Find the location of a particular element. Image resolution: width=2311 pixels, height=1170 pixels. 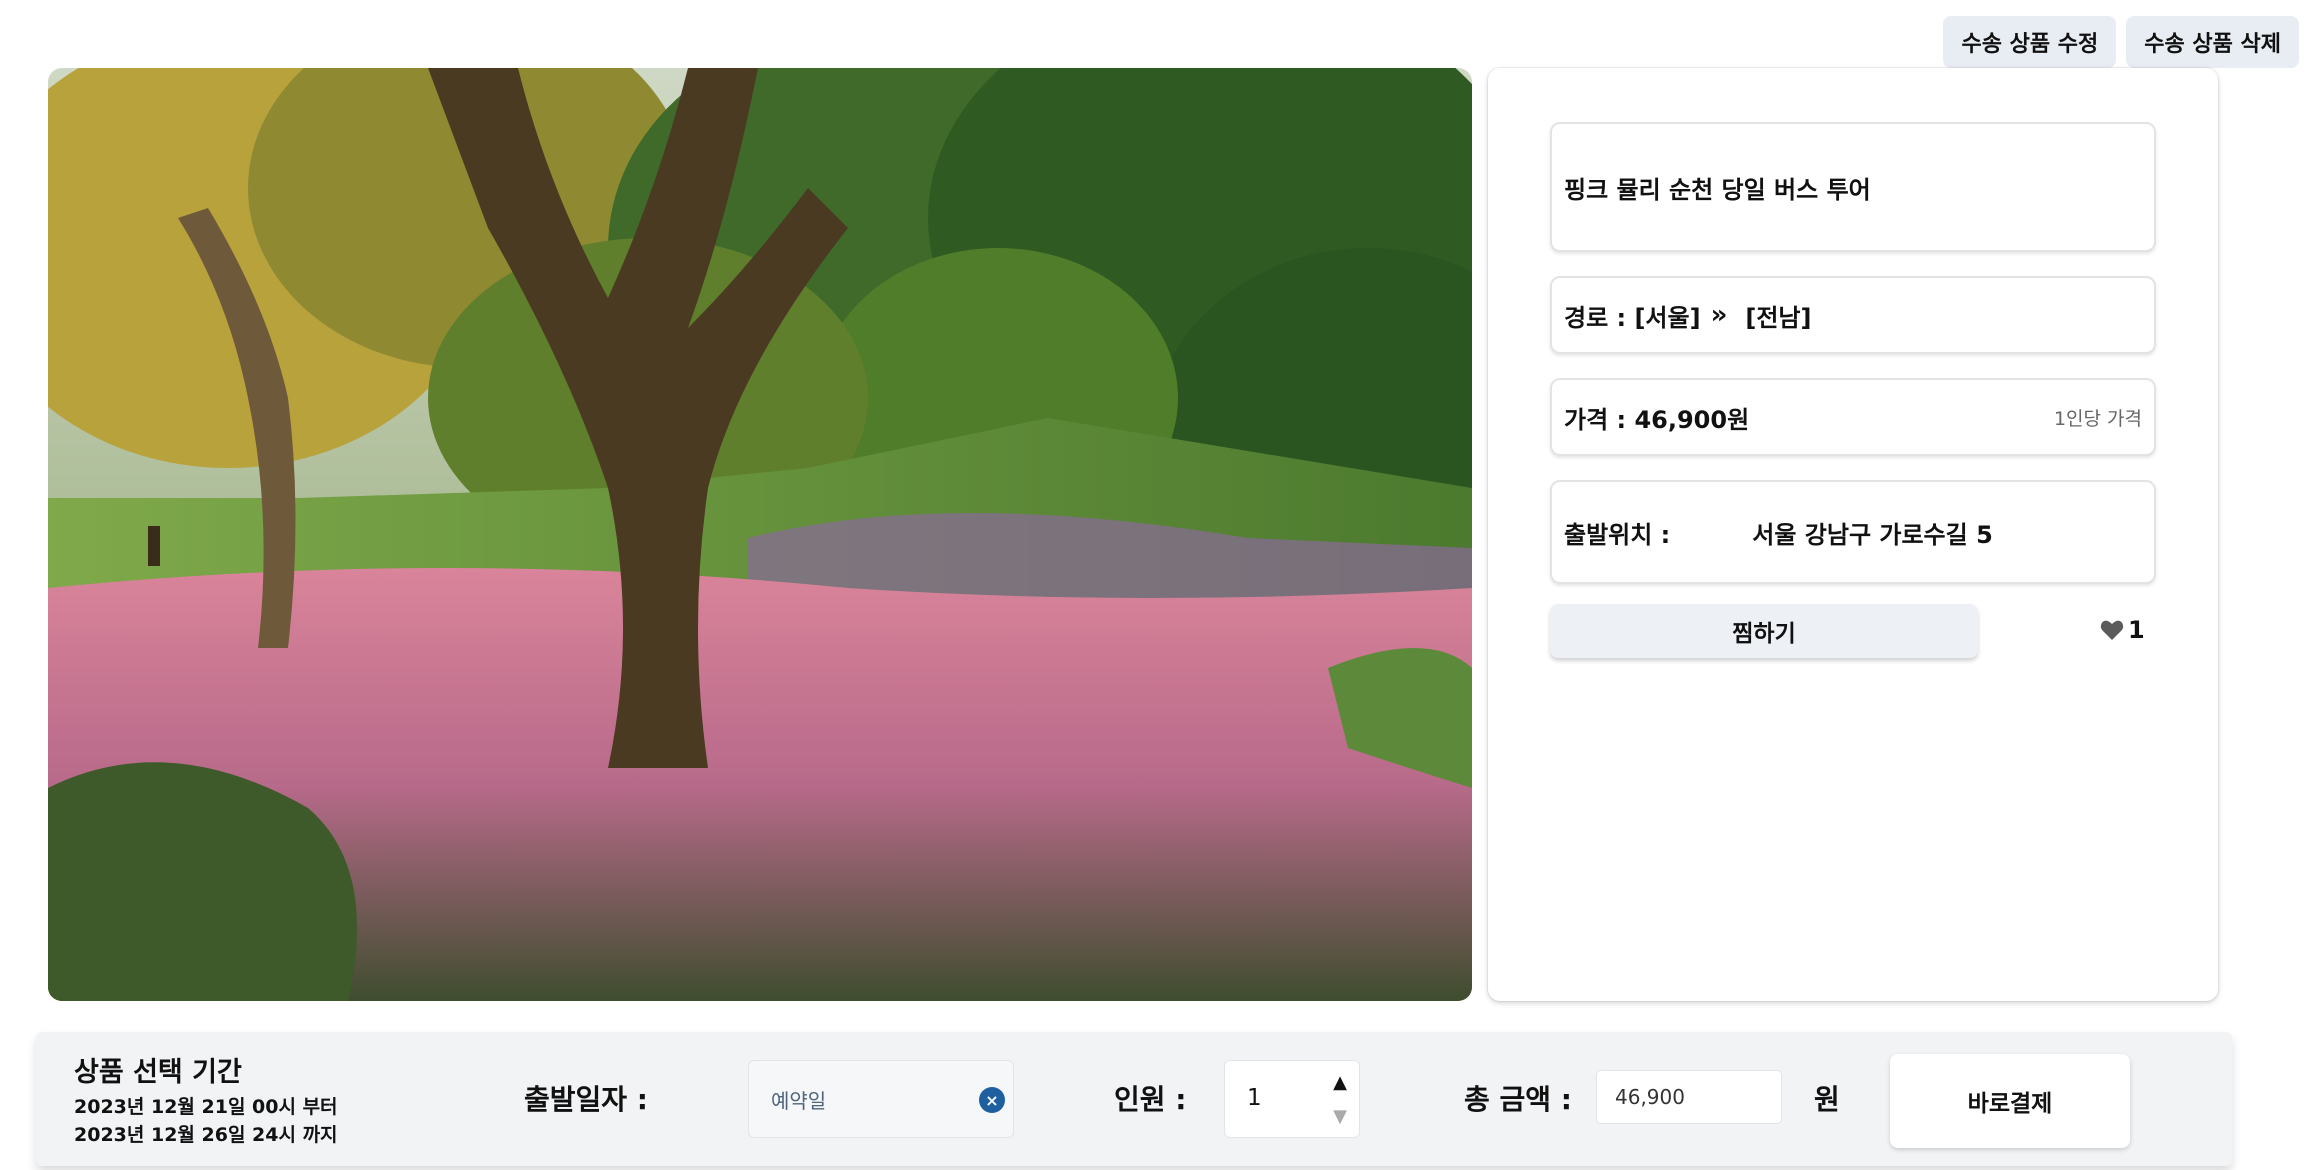

edit-product-button: 수송 상품 수정 is located at coordinates (2030, 42).